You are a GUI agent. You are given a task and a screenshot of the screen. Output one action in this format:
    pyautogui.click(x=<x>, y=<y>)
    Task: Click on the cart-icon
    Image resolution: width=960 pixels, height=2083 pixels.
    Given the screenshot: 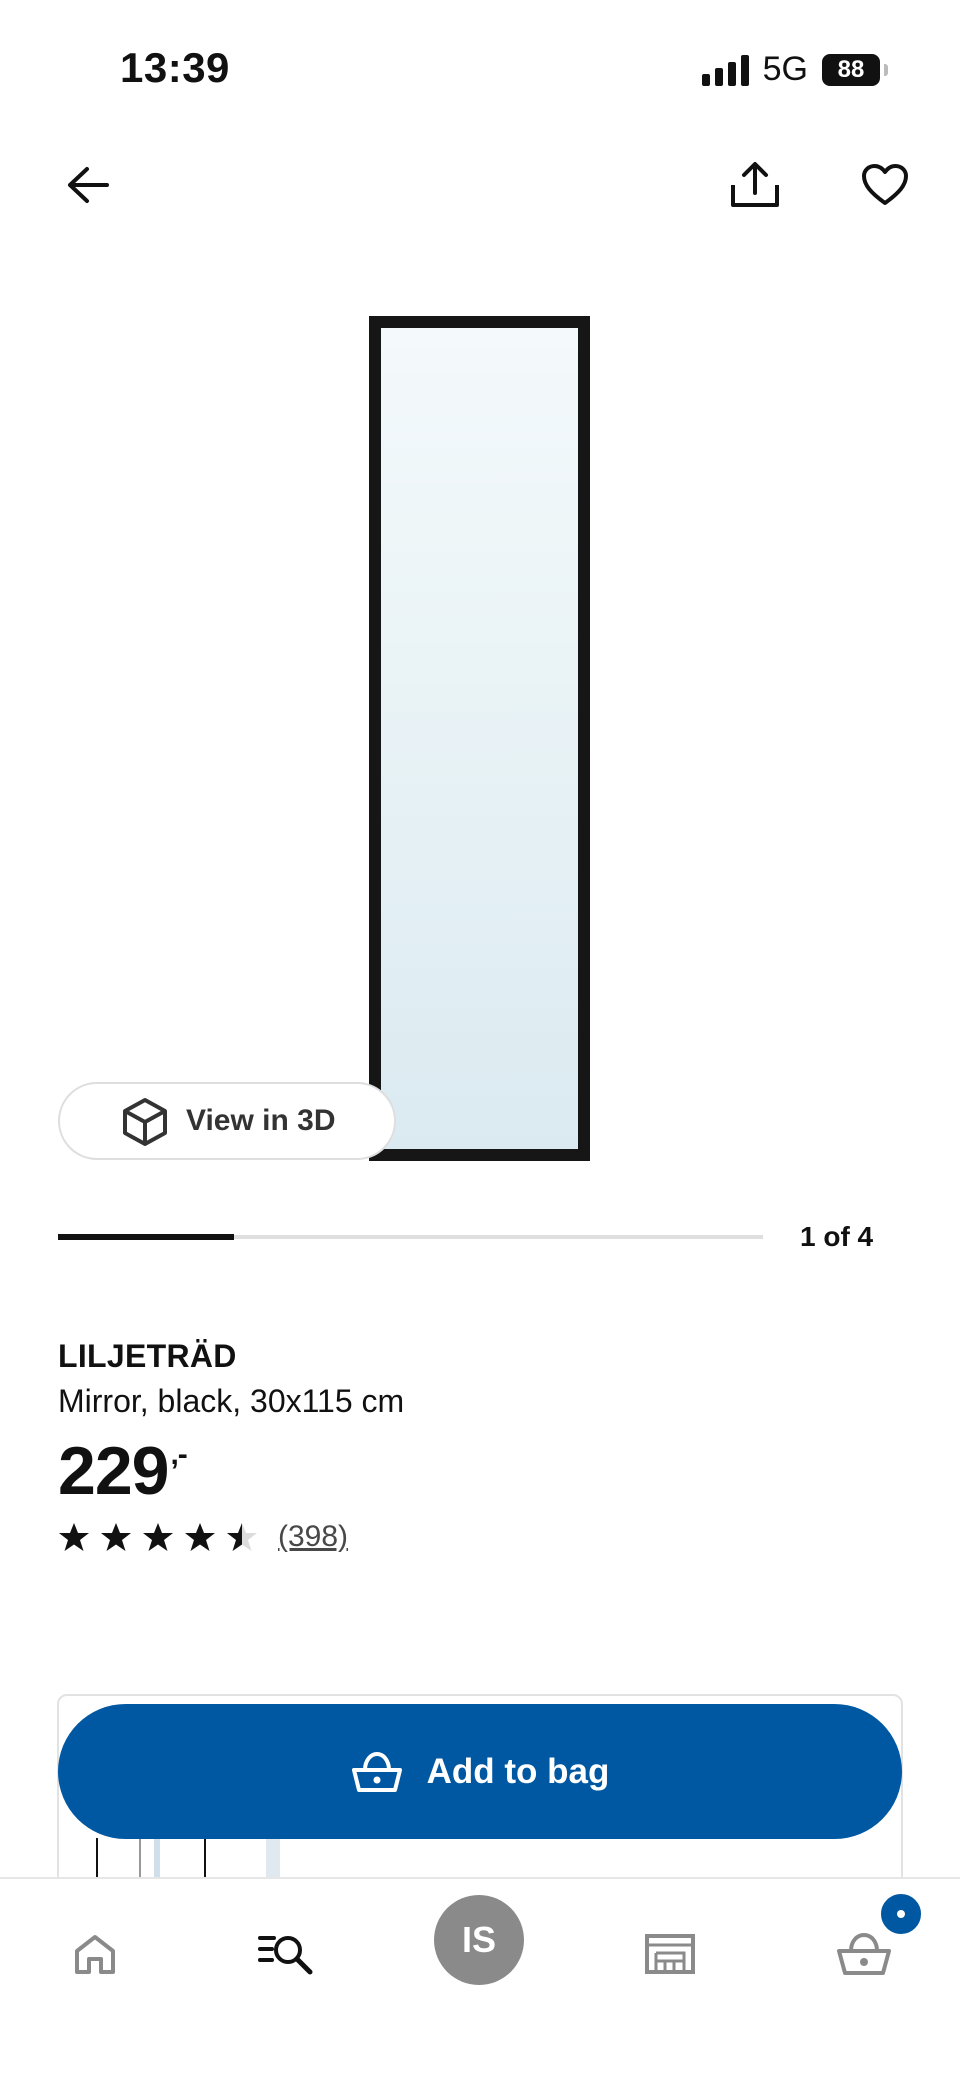 What is the action you would take?
    pyautogui.click(x=864, y=1953)
    